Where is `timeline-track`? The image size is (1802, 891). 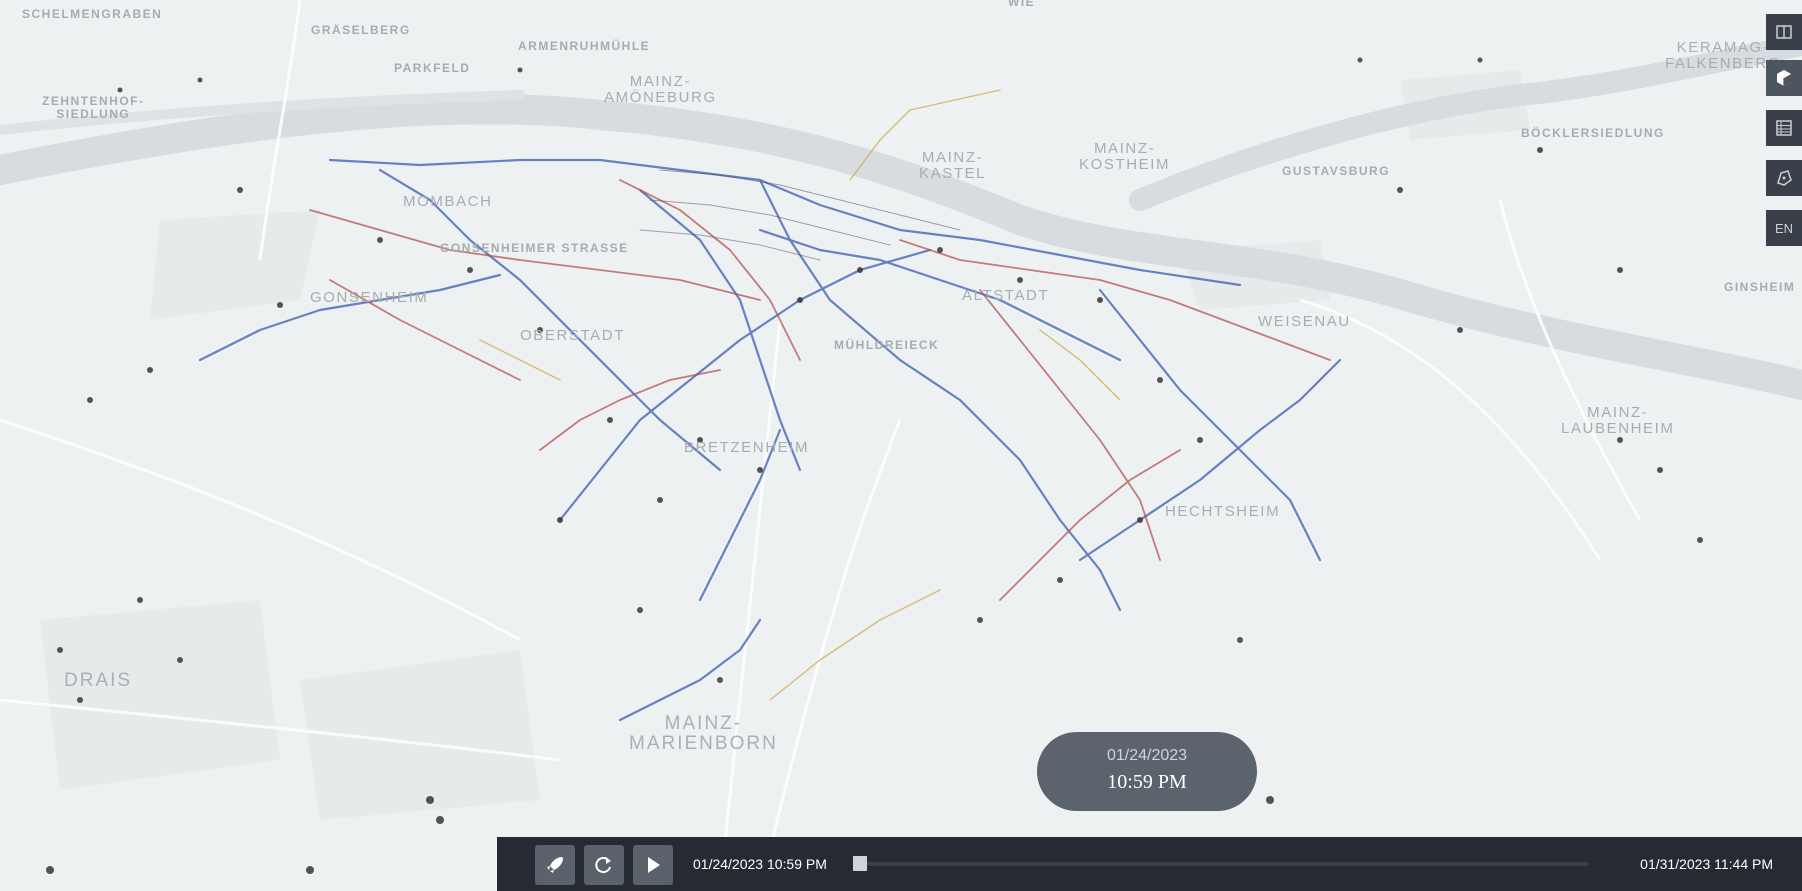 timeline-track is located at coordinates (1224, 864).